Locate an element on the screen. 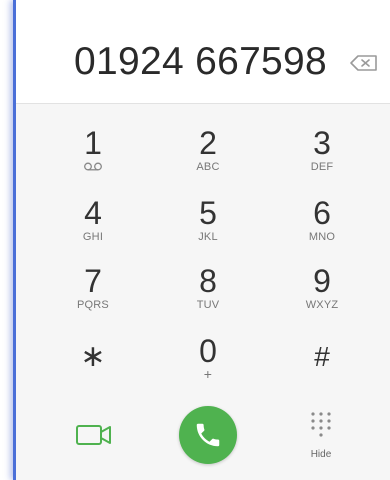  key-letters: PQRS is located at coordinates (93, 305).